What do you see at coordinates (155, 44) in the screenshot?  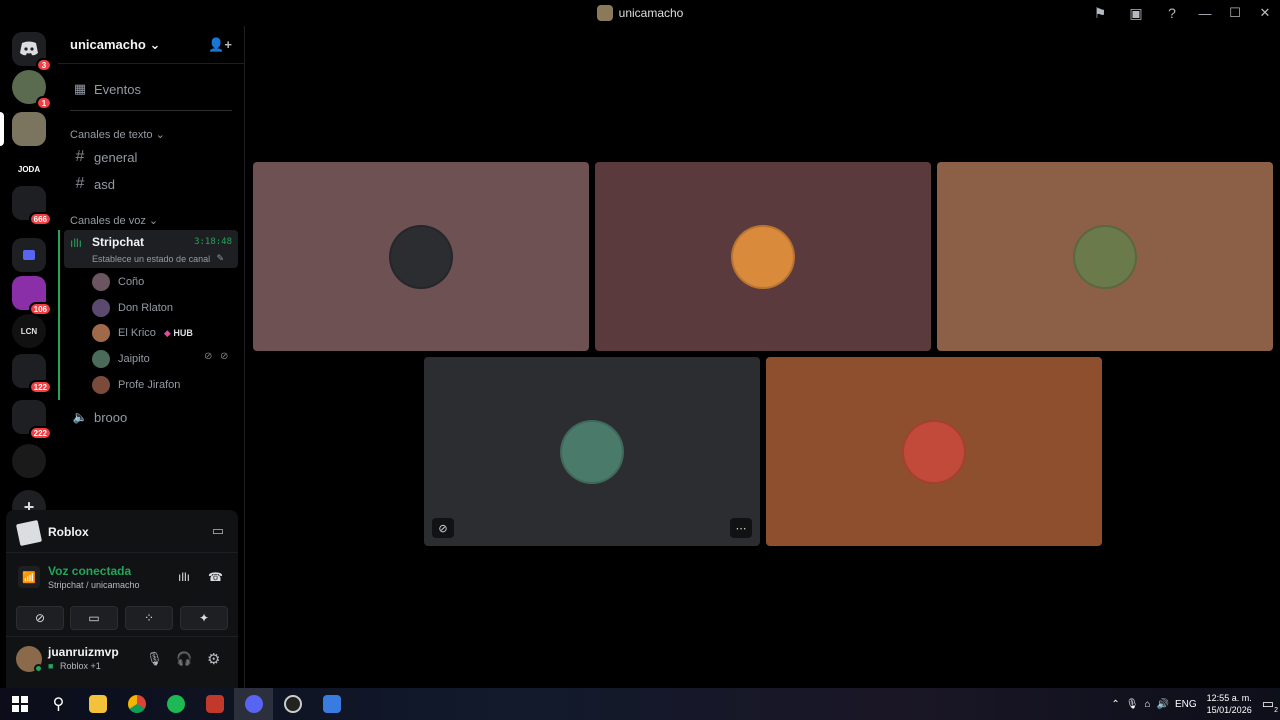 I see `chevron-down-icon: ⌄` at bounding box center [155, 44].